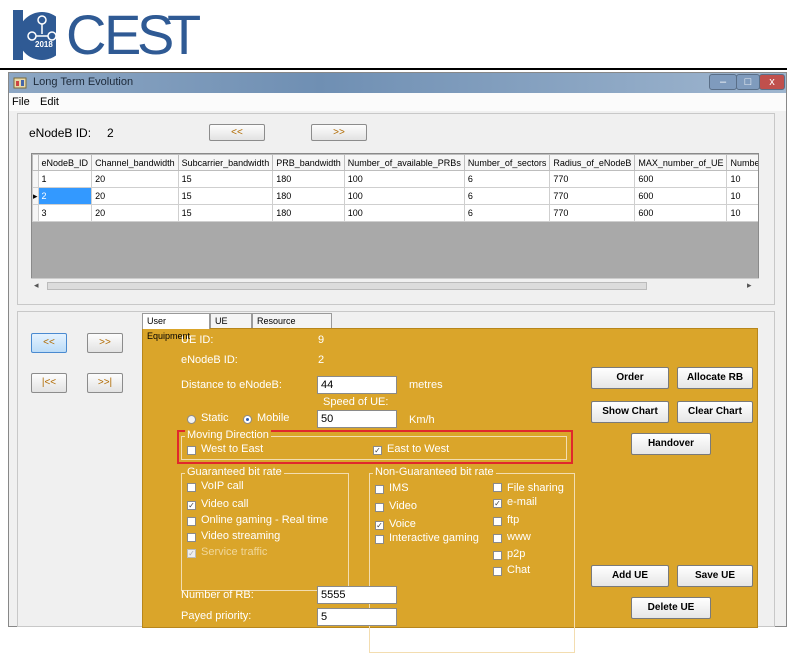 This screenshot has width=787, height=653. What do you see at coordinates (357, 419) in the screenshot?
I see `speed-input: 50` at bounding box center [357, 419].